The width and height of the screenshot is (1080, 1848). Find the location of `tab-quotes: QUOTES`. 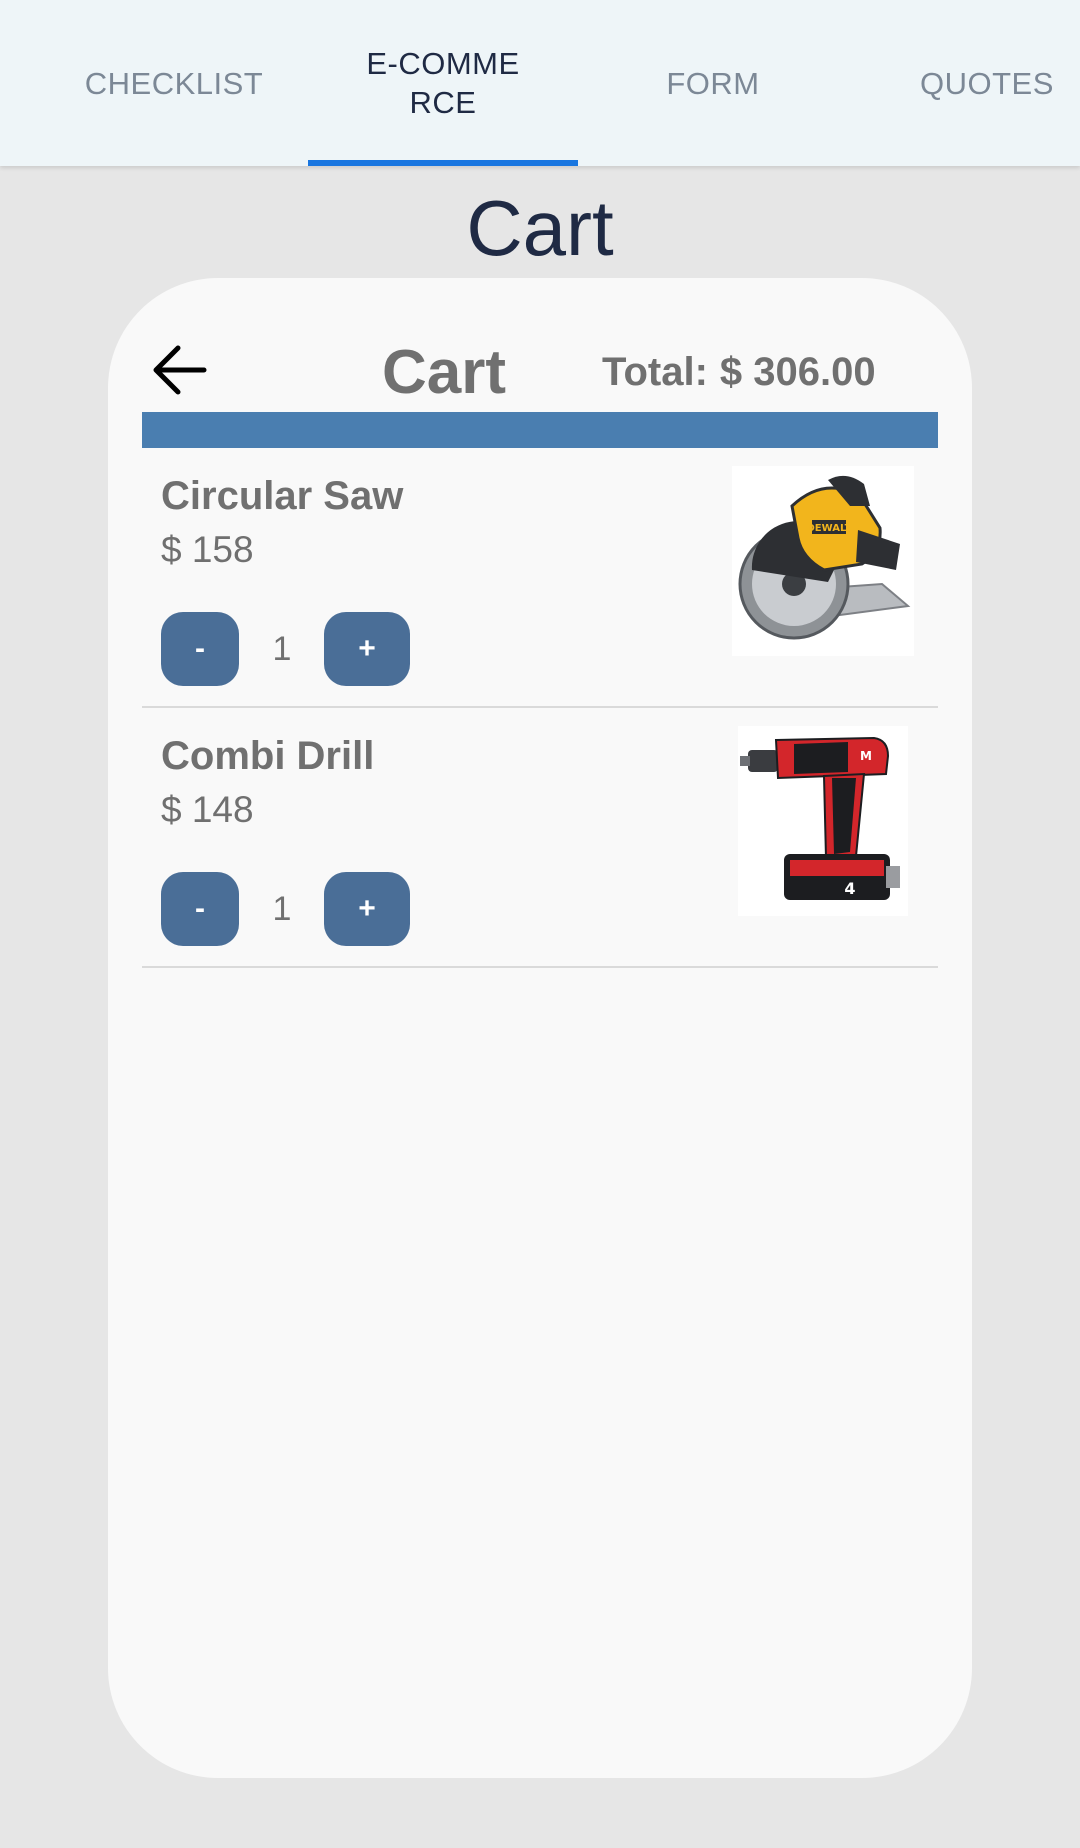

tab-quotes: QUOTES is located at coordinates (964, 83).